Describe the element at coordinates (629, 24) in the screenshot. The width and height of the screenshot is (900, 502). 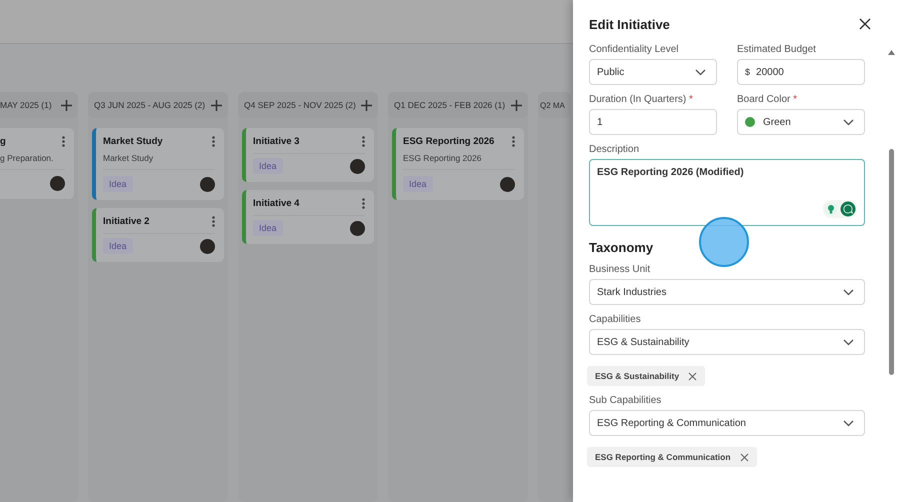
I see `drawer-title: Edit Initiative` at that location.